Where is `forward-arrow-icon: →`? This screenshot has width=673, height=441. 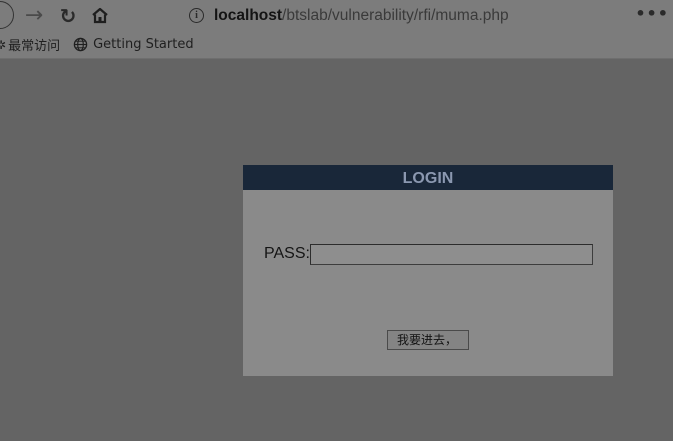 forward-arrow-icon: → is located at coordinates (34, 15).